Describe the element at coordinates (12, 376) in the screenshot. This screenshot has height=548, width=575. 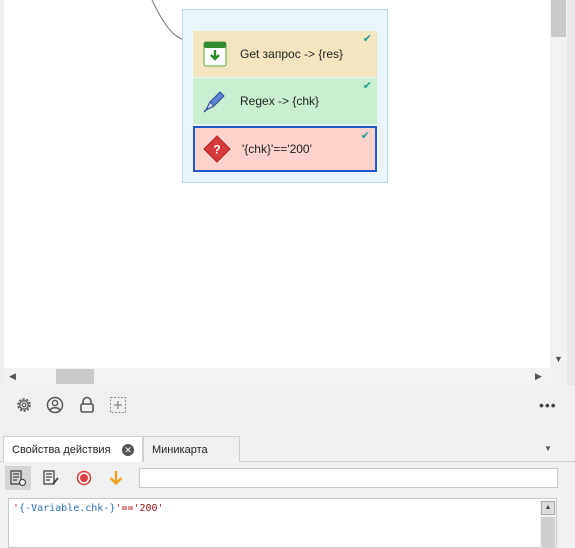
I see `scroll-left-icon: ◀` at that location.